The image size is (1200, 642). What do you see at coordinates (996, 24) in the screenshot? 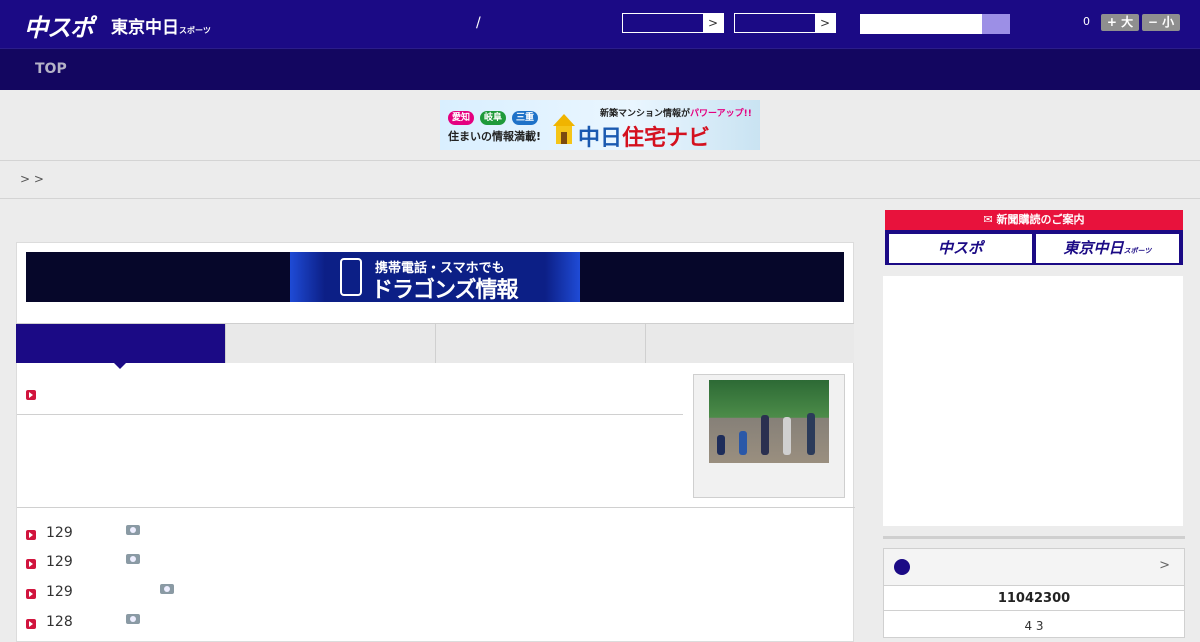
I see `search-button` at bounding box center [996, 24].